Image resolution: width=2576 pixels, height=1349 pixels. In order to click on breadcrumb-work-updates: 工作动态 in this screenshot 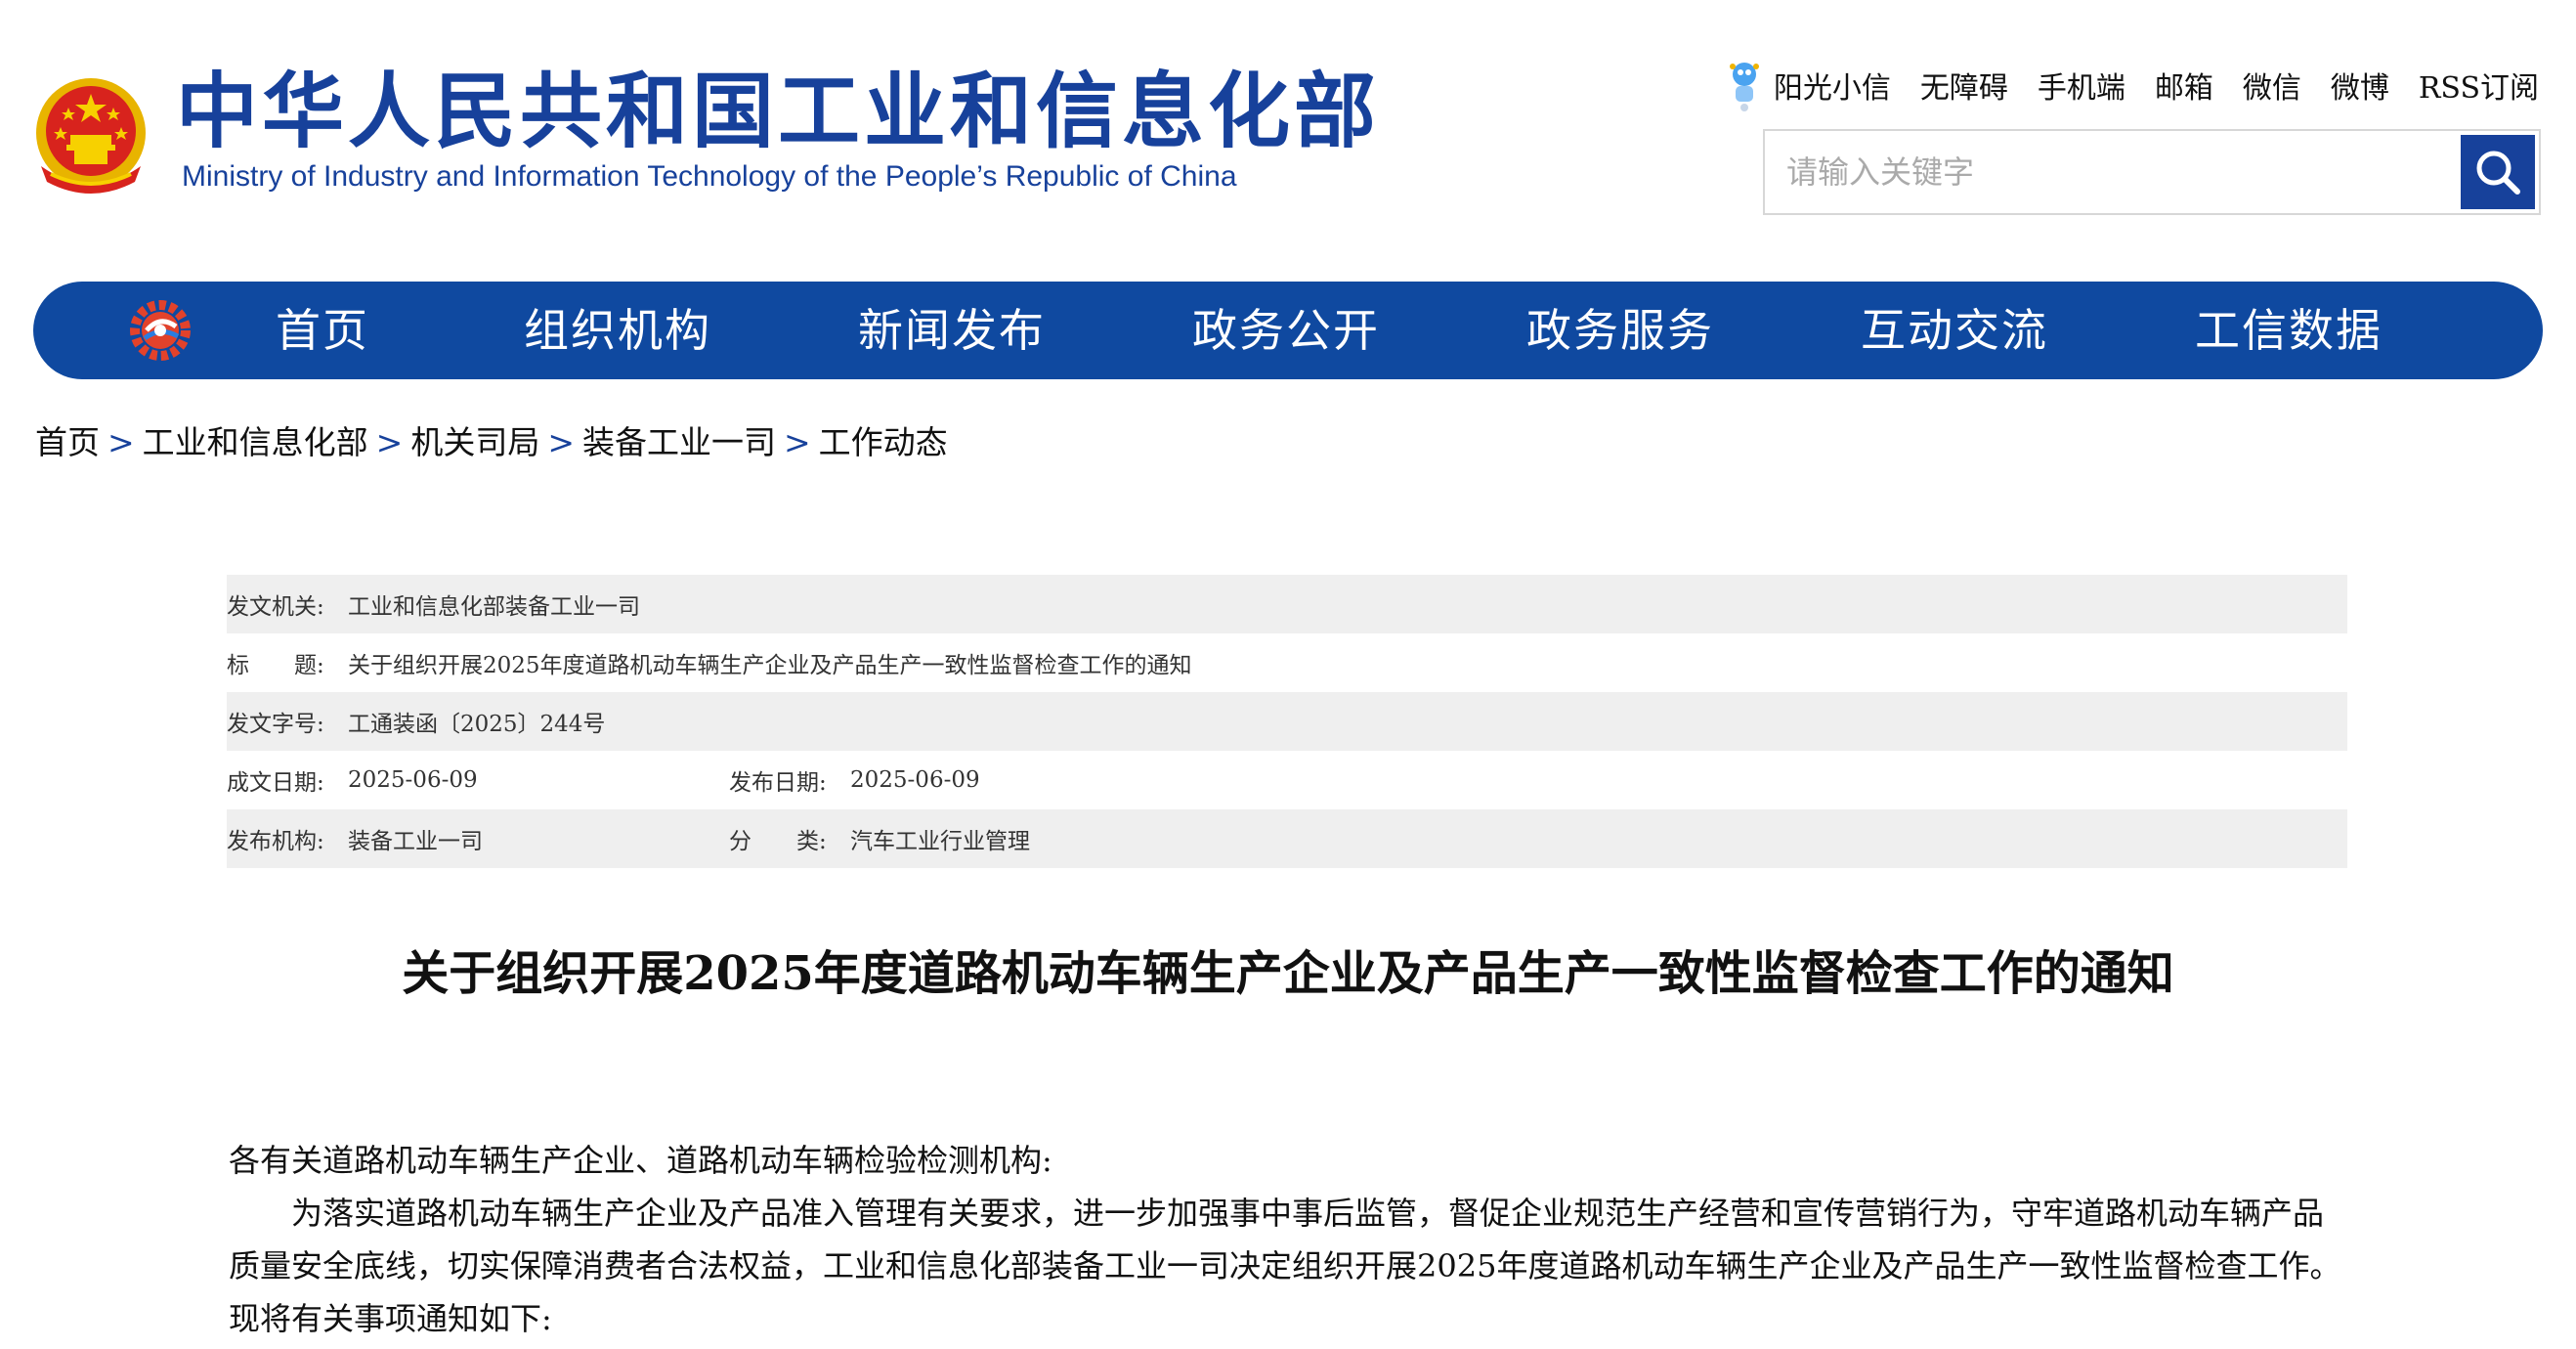, I will do `click(884, 442)`.